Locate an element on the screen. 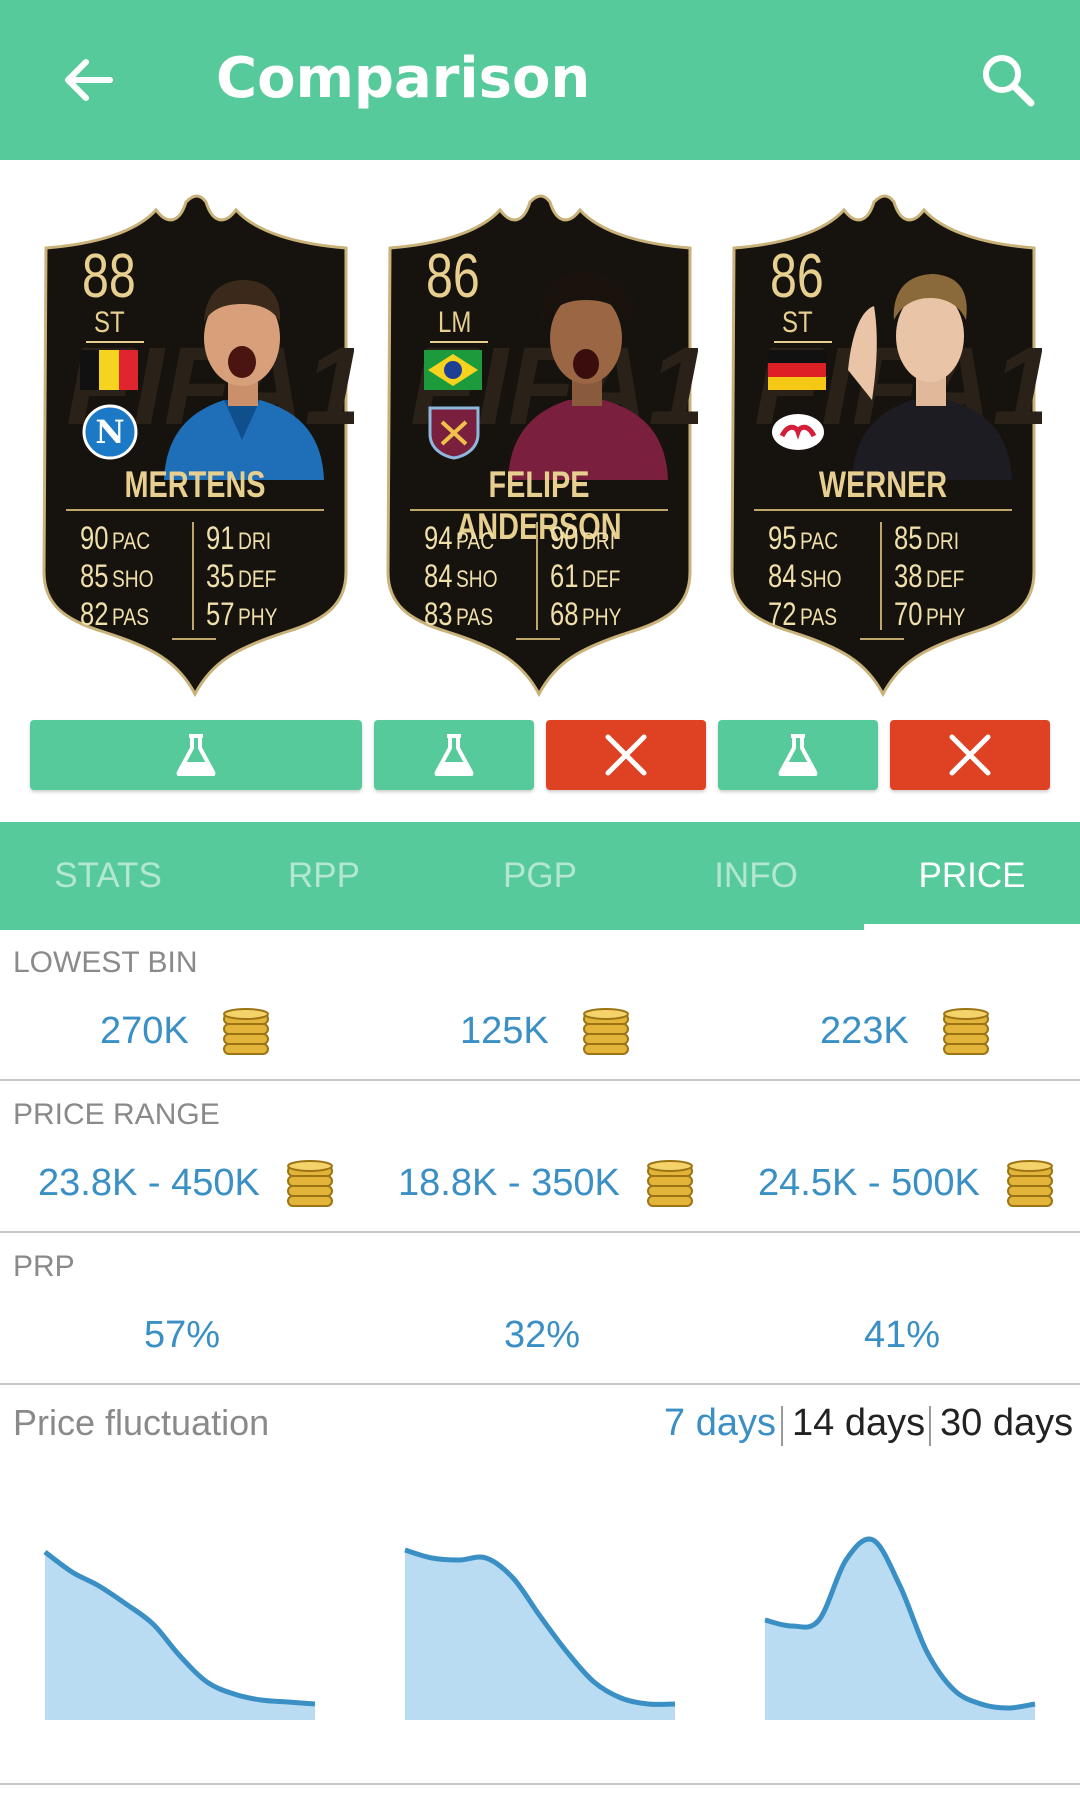 The width and height of the screenshot is (1080, 1801). card-position: LM is located at coordinates (455, 322).